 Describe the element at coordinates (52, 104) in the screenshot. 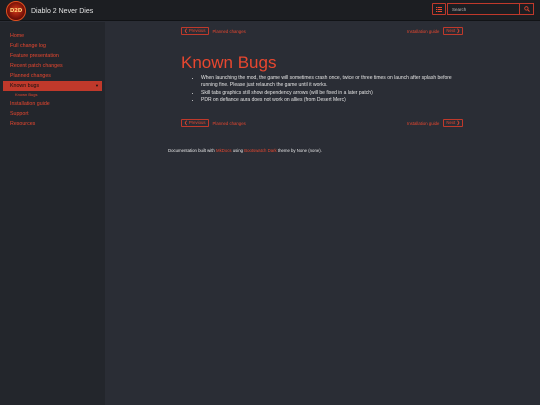

I see `sidebar-item-installation-guide: Installation guide` at that location.